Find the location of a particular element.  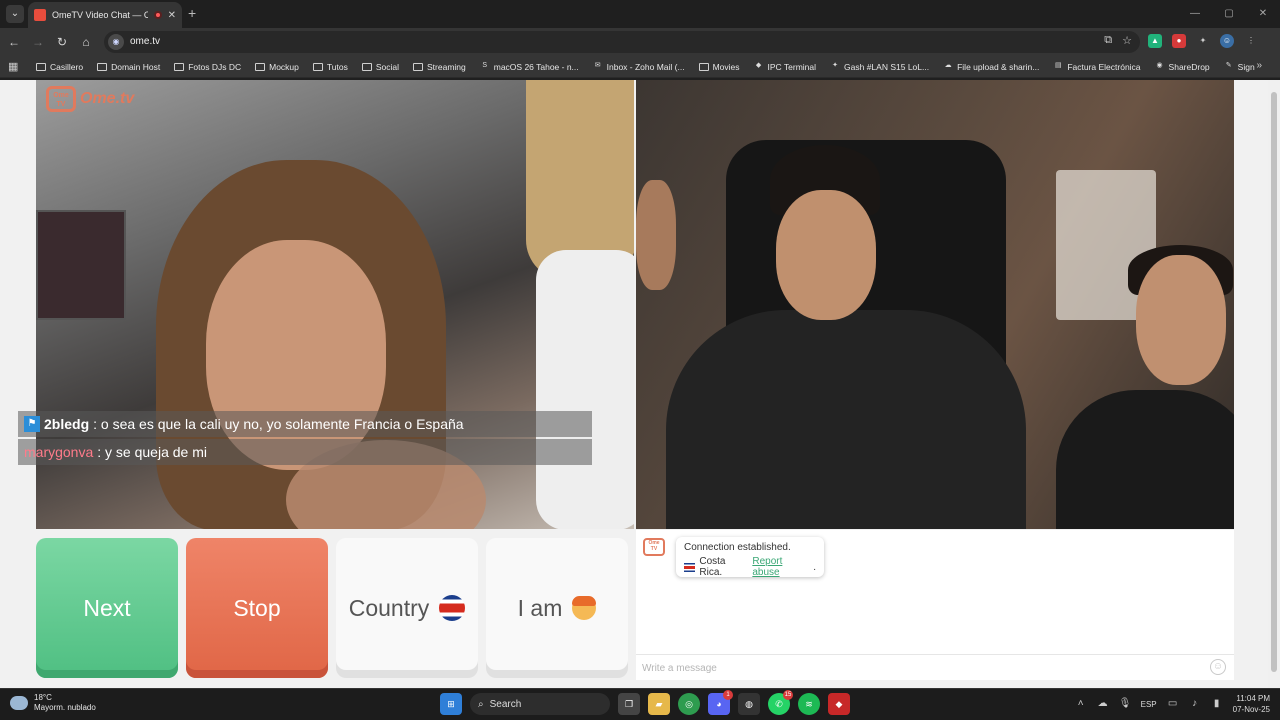

obs-icon: ◍ is located at coordinates (749, 704).